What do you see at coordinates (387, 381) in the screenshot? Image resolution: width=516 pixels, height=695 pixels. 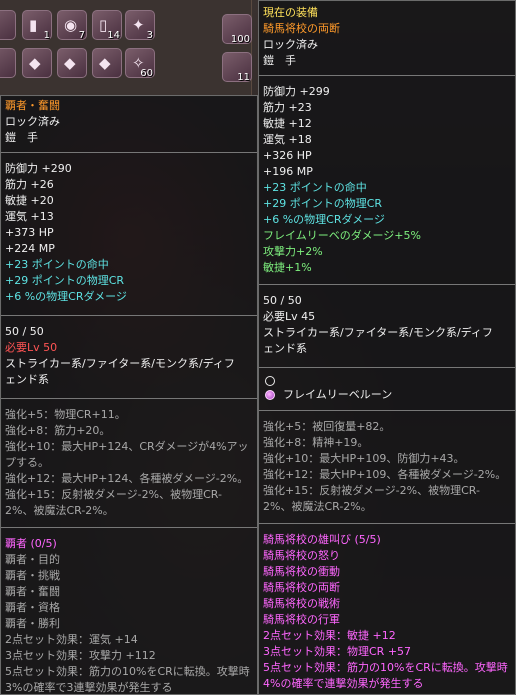 I see `gem-socket` at bounding box center [387, 381].